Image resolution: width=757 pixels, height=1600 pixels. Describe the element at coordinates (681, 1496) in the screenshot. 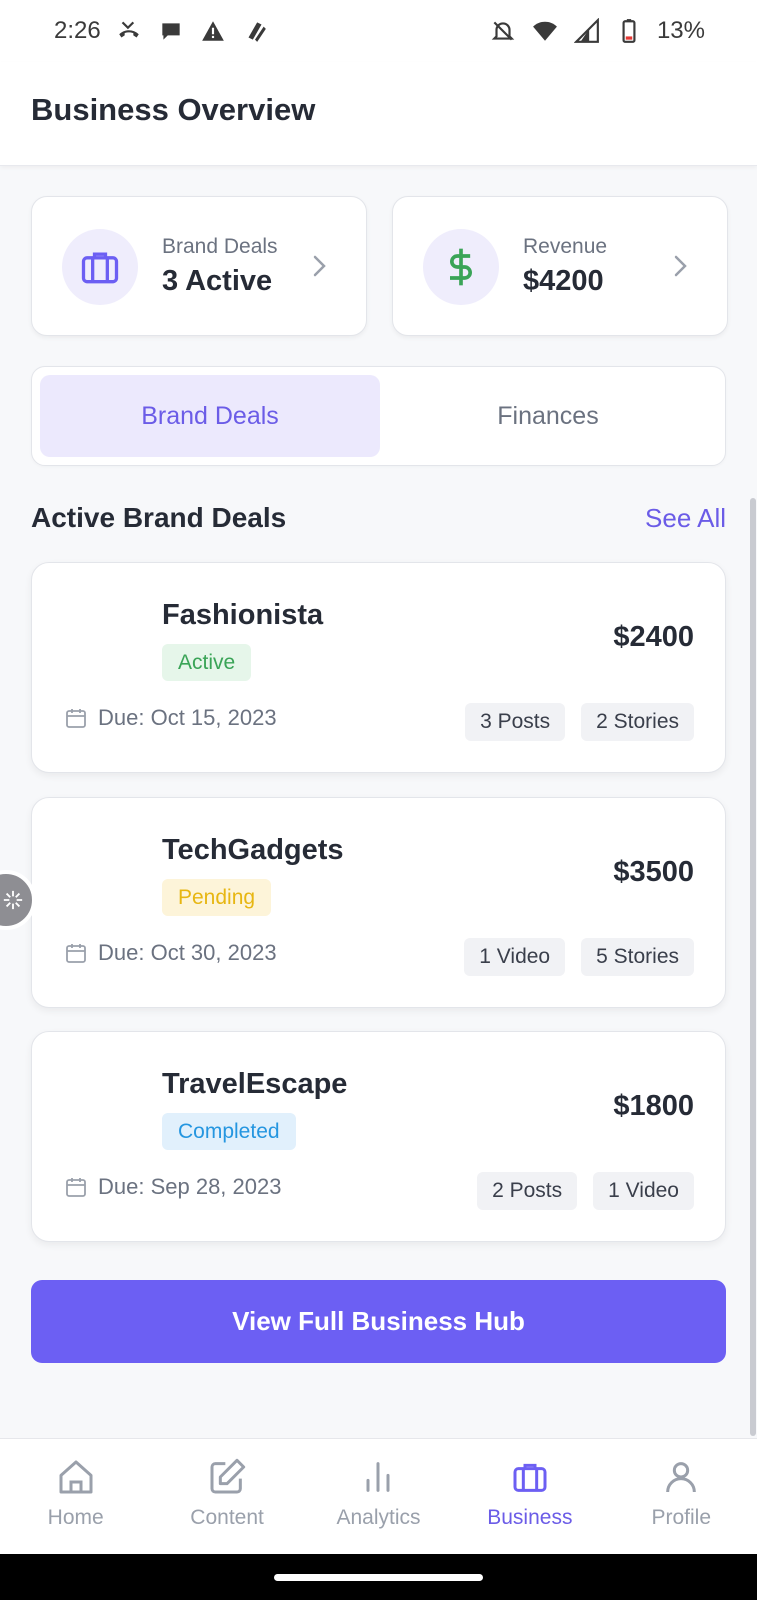

I see `nav-item-profile: Profile` at that location.